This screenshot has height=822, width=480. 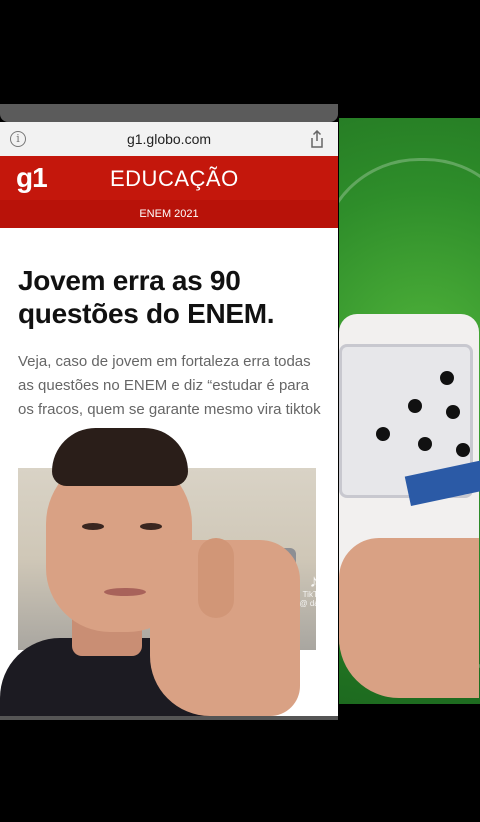 What do you see at coordinates (93, 526) in the screenshot?
I see `person-eye-left` at bounding box center [93, 526].